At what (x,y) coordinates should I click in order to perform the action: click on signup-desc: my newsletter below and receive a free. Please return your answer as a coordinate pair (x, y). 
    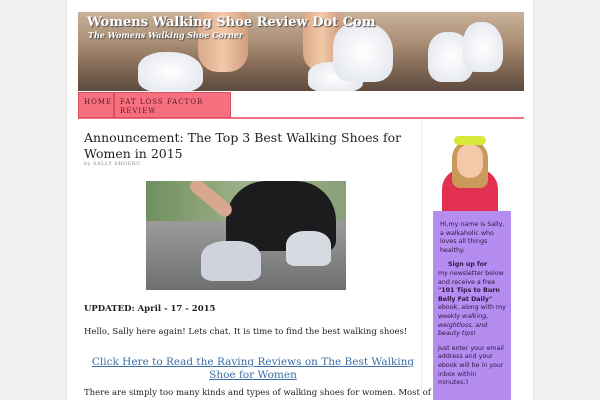
    Looking at the image, I should click on (471, 277).